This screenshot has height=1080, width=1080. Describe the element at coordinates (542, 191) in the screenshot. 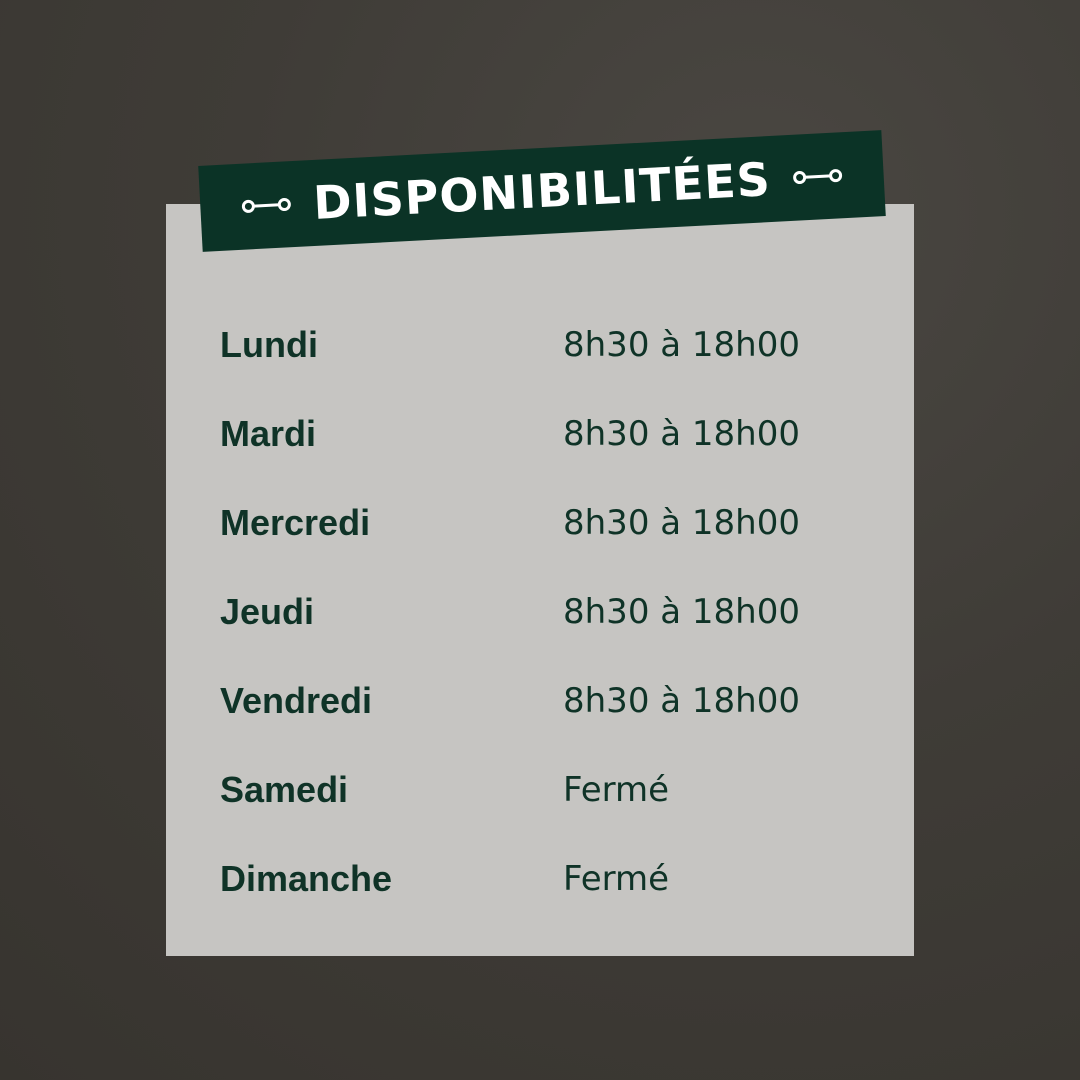

I see `banner-title: DISPONIBILITÉES` at that location.